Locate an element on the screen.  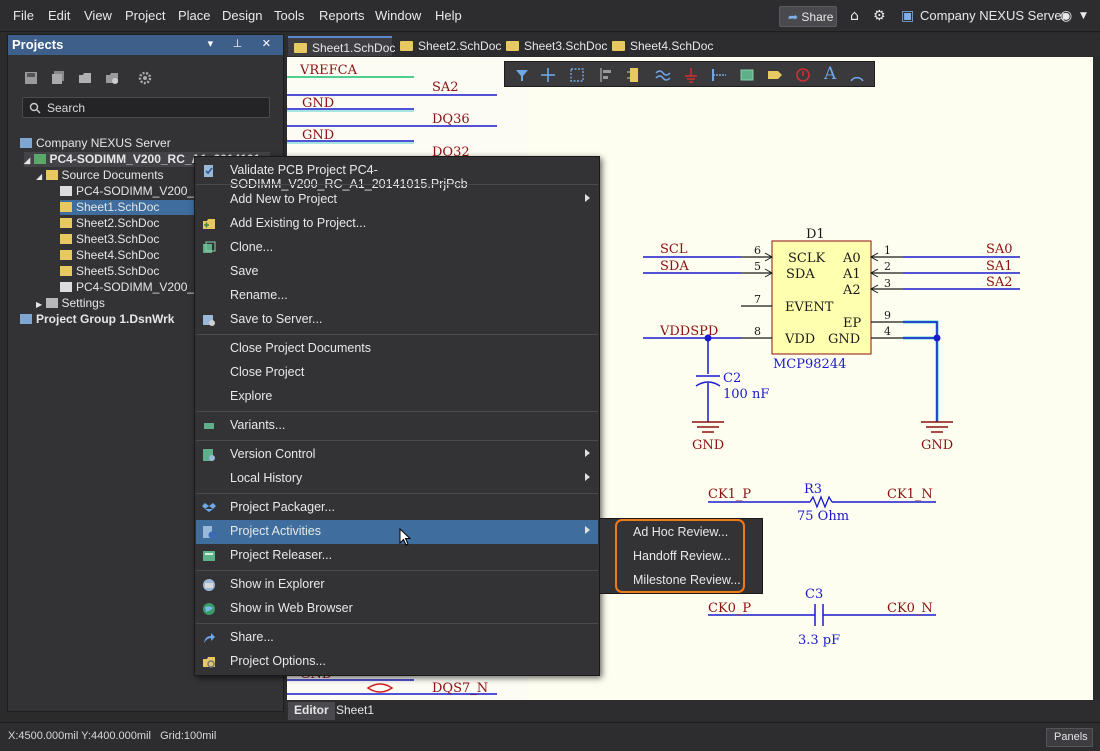
settings-icon is located at coordinates (145, 78).